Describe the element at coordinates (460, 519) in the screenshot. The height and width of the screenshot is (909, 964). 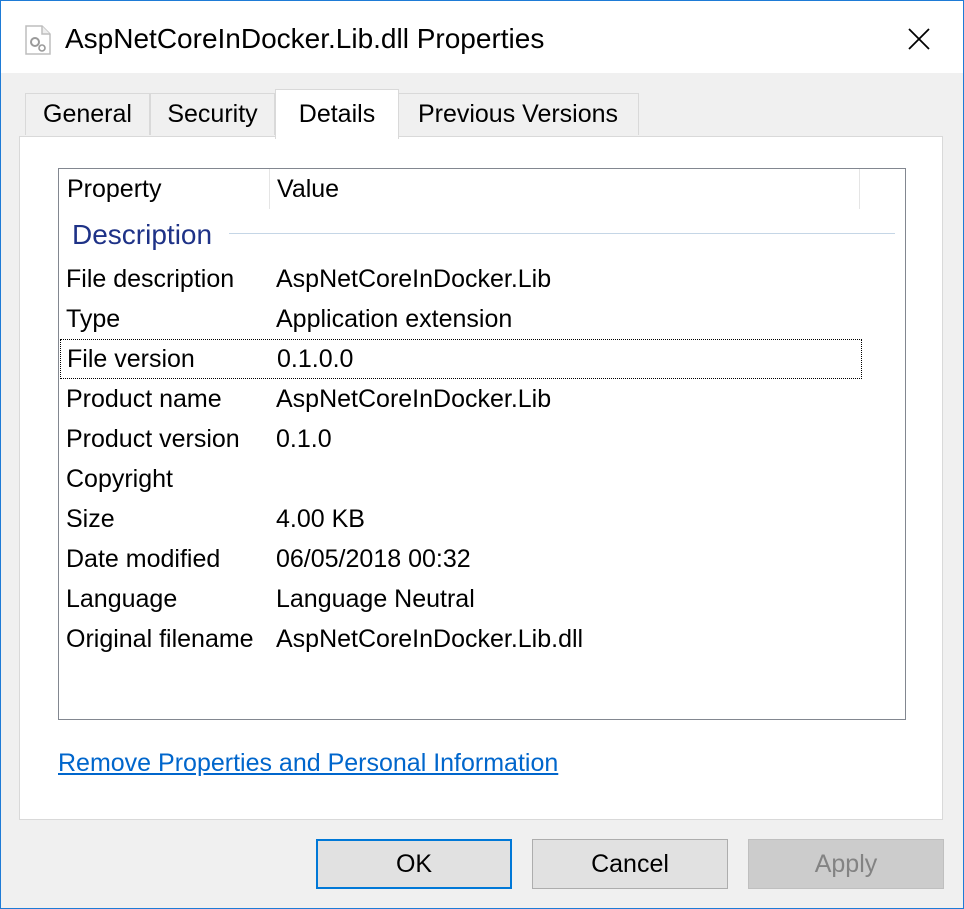
I see `list-item: Size 4.00 KB` at that location.